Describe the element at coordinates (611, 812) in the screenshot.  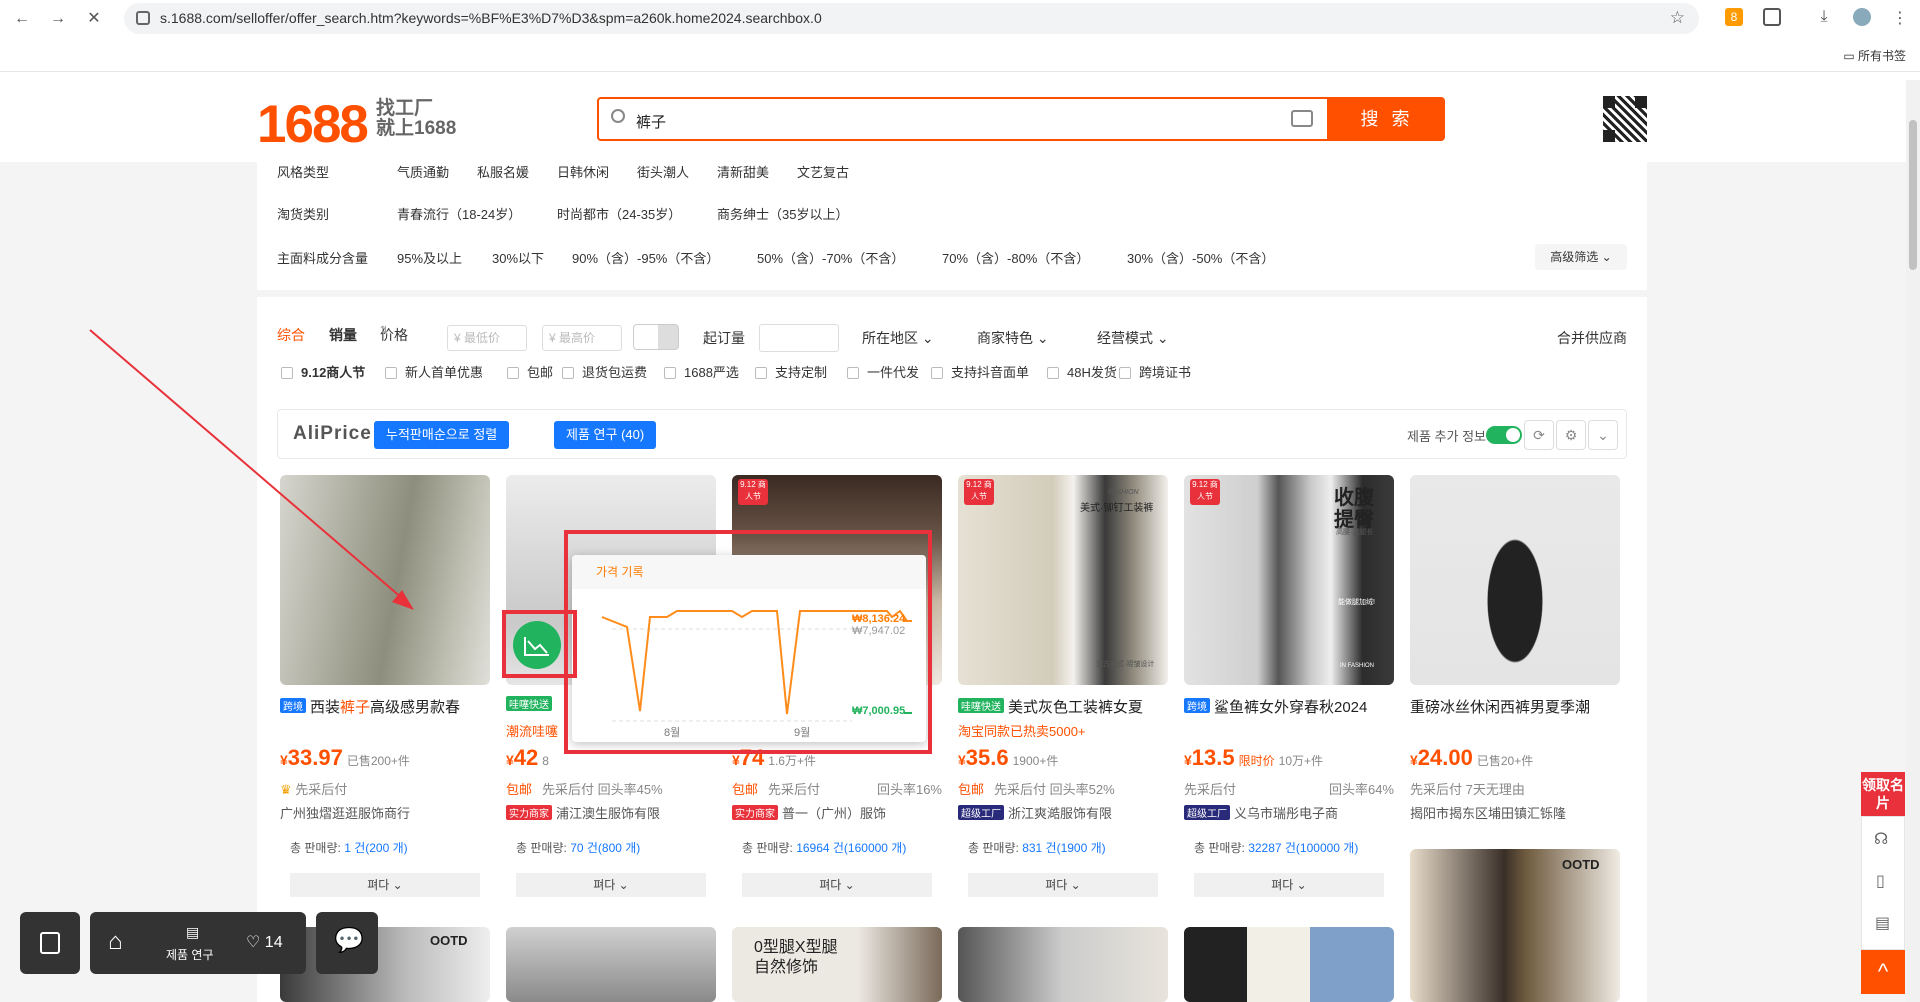
I see `shop-name: 实力商家 浦江澳生服饰有限` at that location.